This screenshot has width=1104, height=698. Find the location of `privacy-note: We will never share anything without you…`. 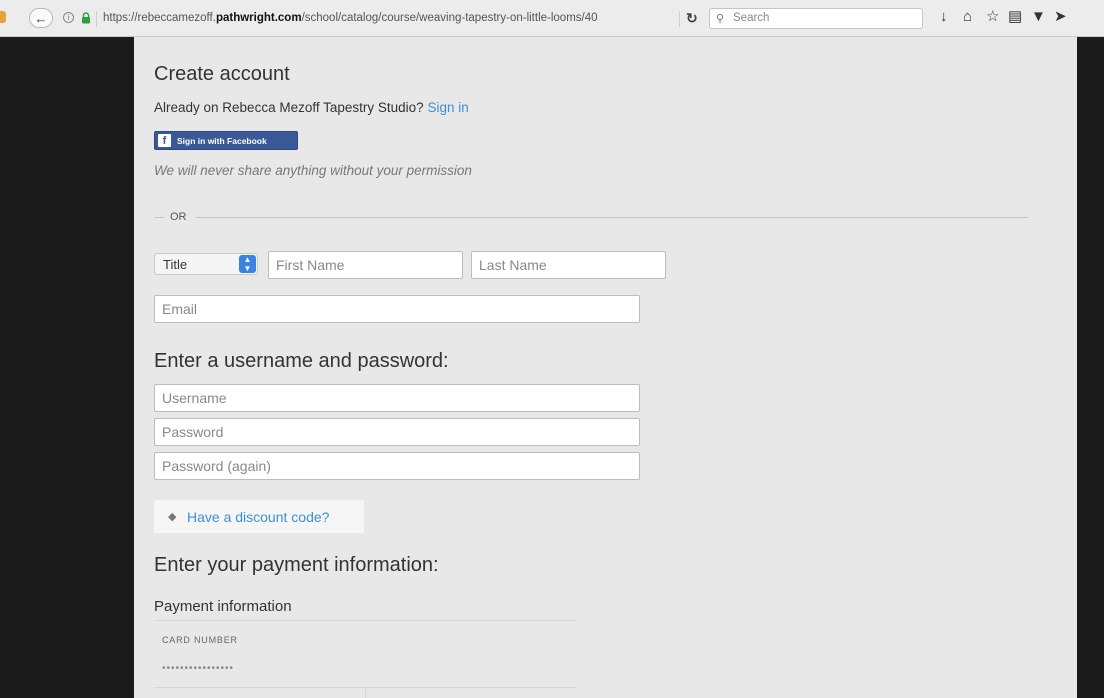

privacy-note: We will never share anything without you… is located at coordinates (313, 170).